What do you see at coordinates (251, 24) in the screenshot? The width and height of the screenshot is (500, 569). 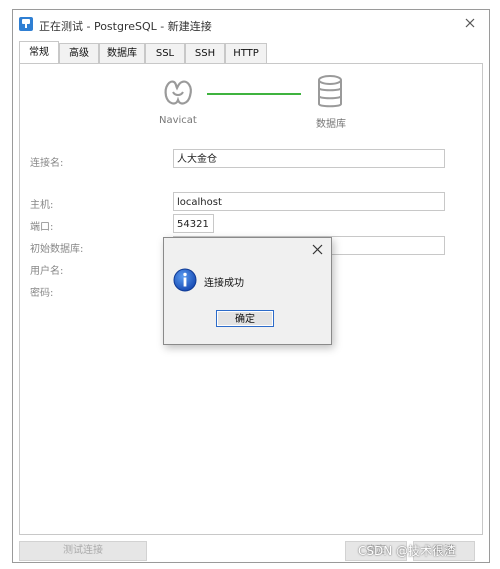 I see `title-bar: 正在测试 - PostgreSQL - 新建连接` at bounding box center [251, 24].